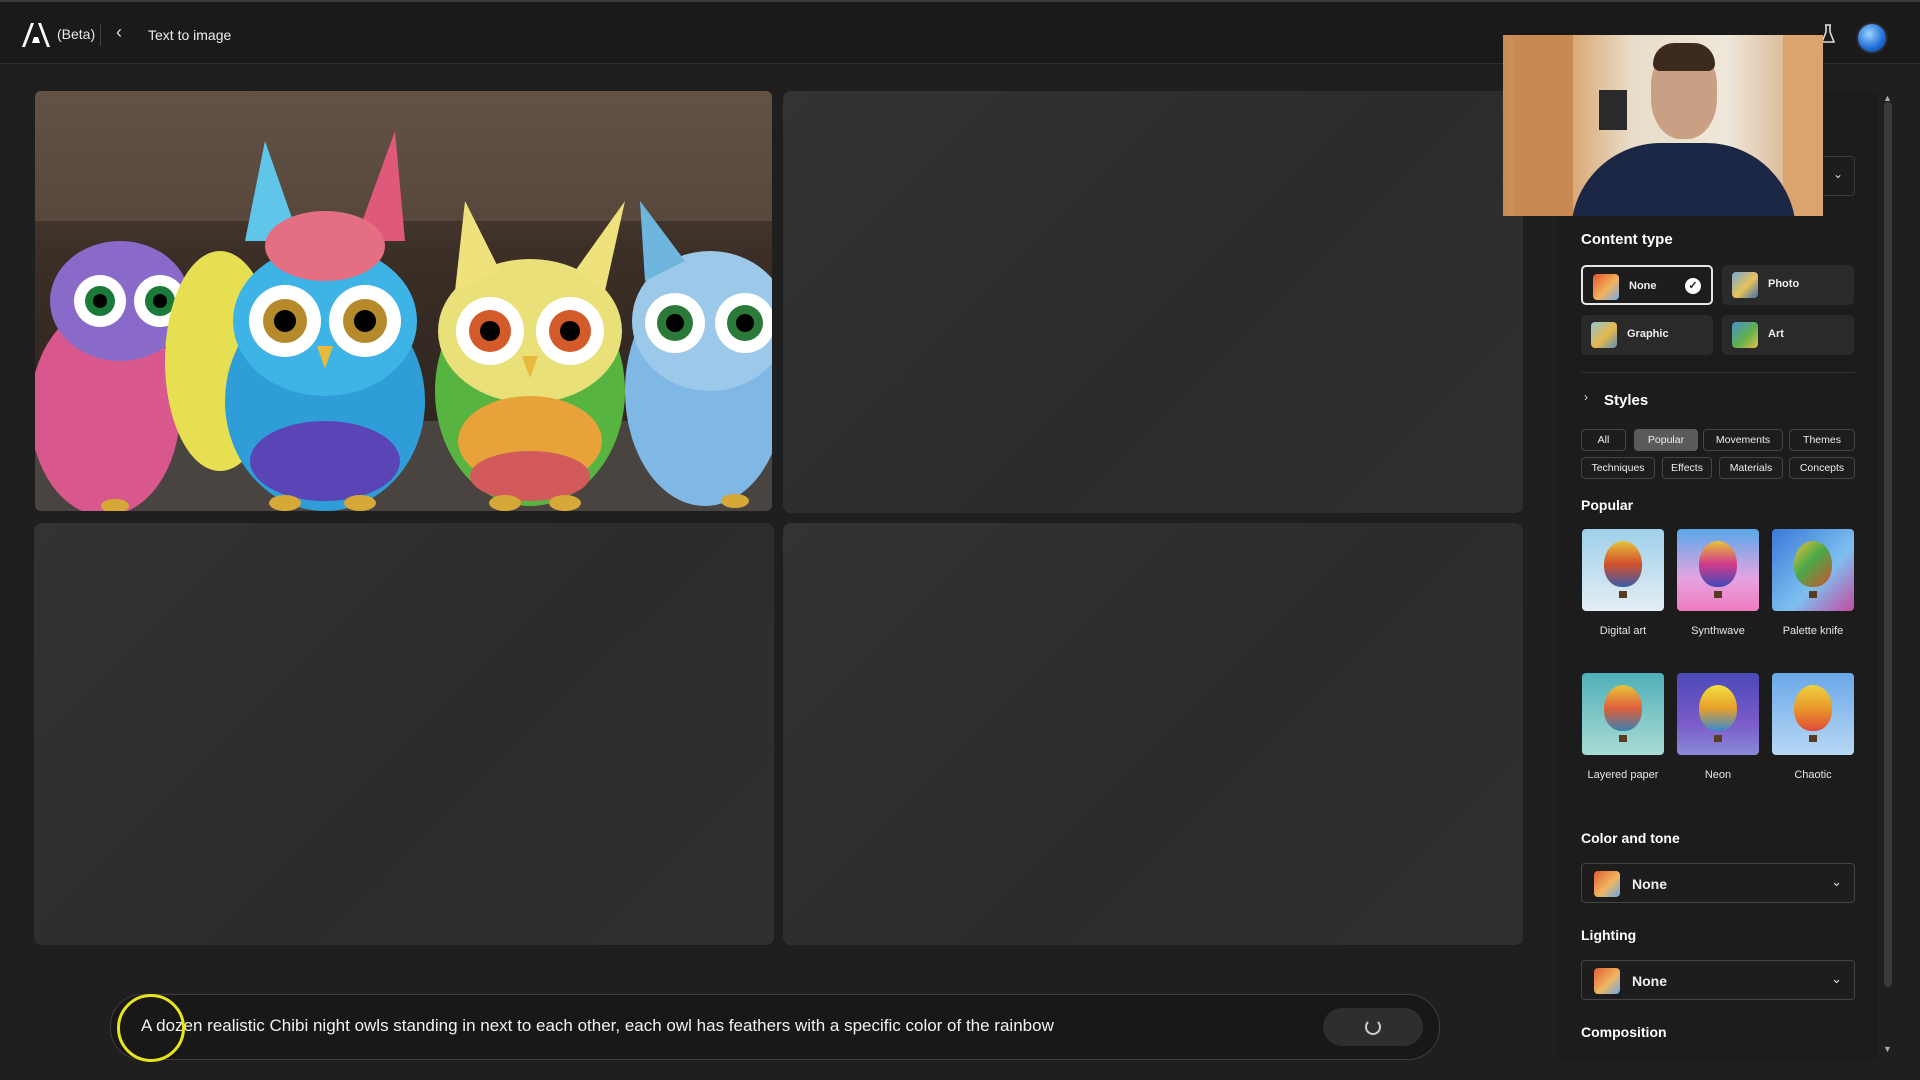  What do you see at coordinates (1543, 125) in the screenshot?
I see `door` at bounding box center [1543, 125].